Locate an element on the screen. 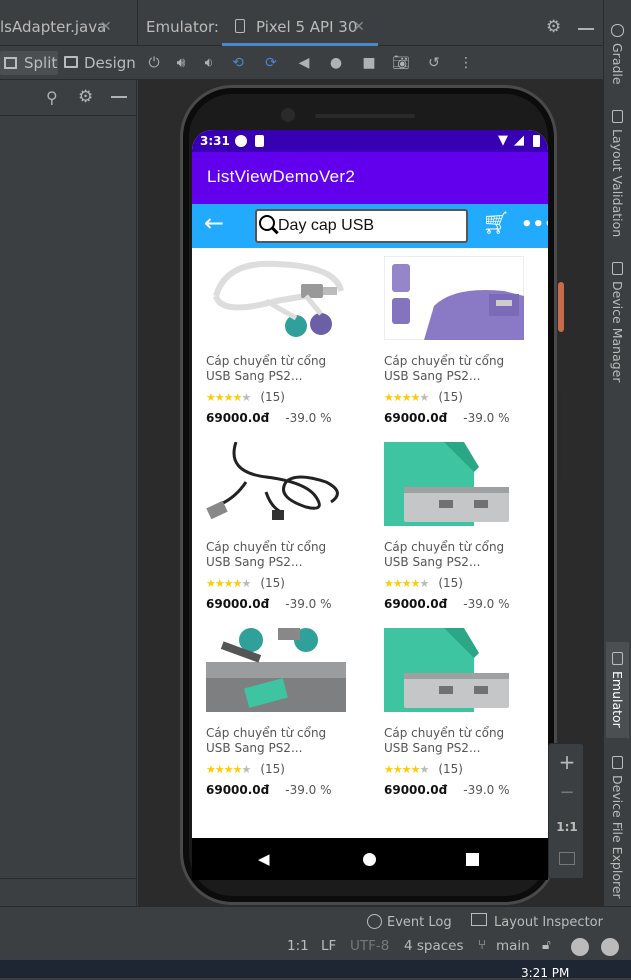 The image size is (631, 980). tool-tab-gradle: Gradle is located at coordinates (617, 54).